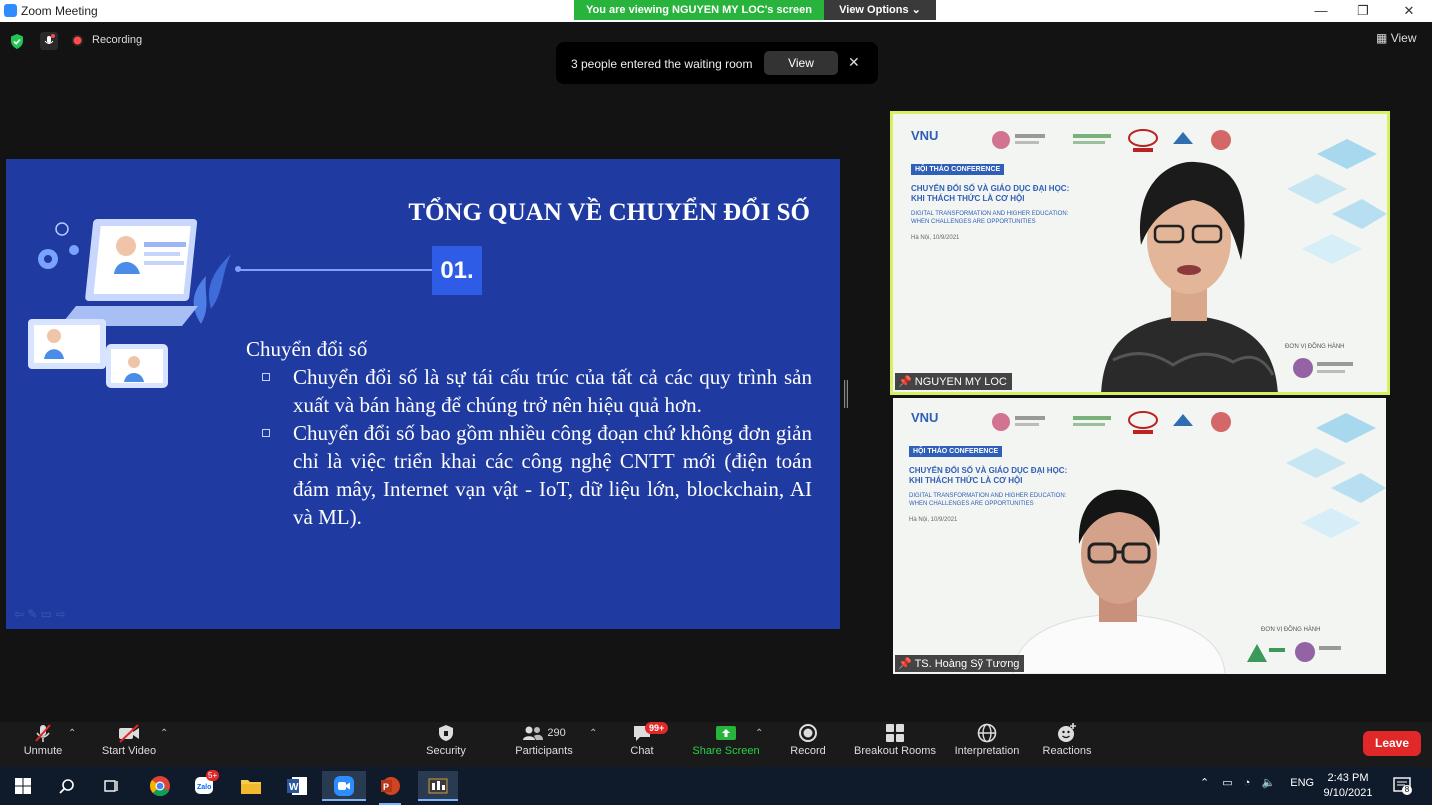 This screenshot has height=805, width=1432. I want to click on leave-meeting-button: Leave, so click(1392, 743).